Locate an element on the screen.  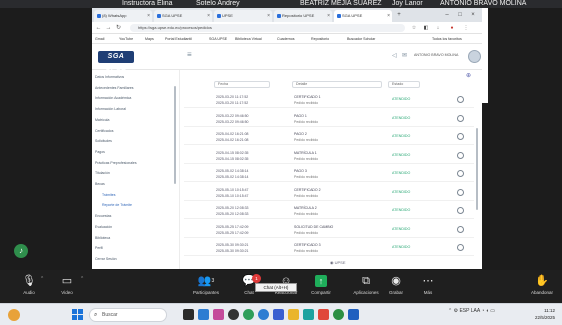
url-input: https://sga.upse.edu.ec/procesos/pedidos is located at coordinates (267, 28).